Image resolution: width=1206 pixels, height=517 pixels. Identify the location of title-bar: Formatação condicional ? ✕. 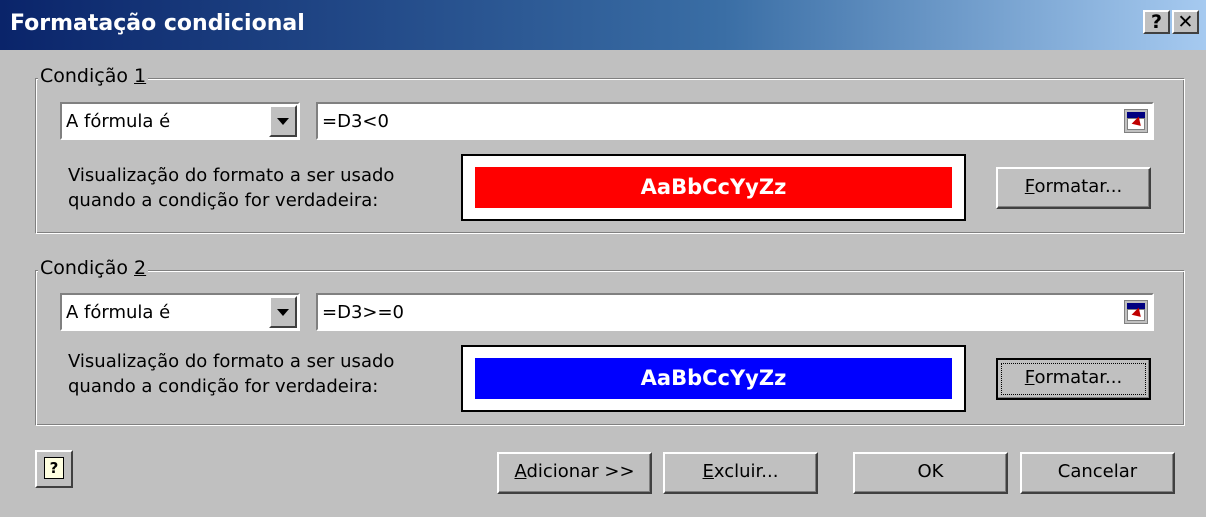
(603, 25).